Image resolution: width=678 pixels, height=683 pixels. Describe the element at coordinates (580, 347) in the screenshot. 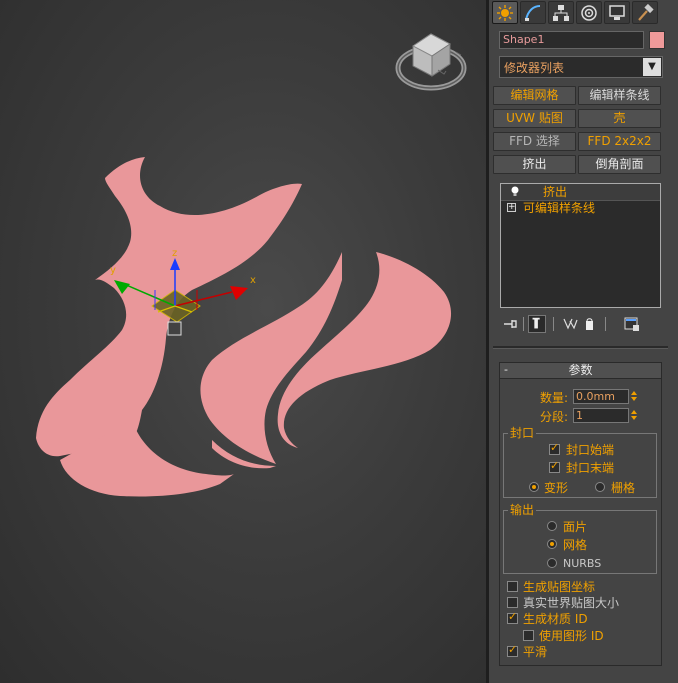

I see `panel-separator` at that location.